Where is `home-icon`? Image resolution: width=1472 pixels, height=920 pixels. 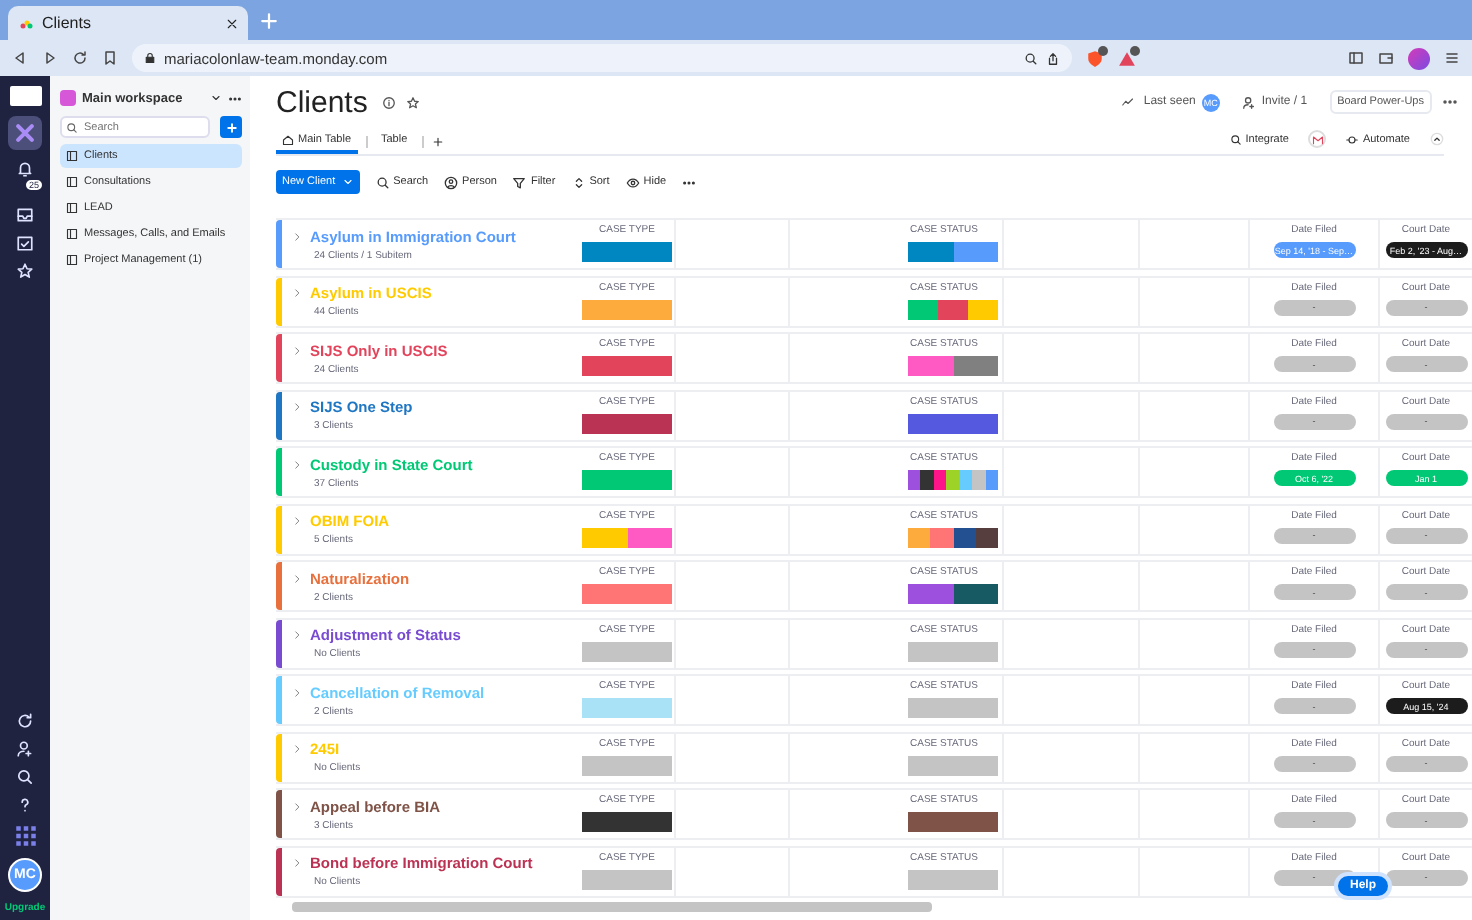
home-icon is located at coordinates (288, 139).